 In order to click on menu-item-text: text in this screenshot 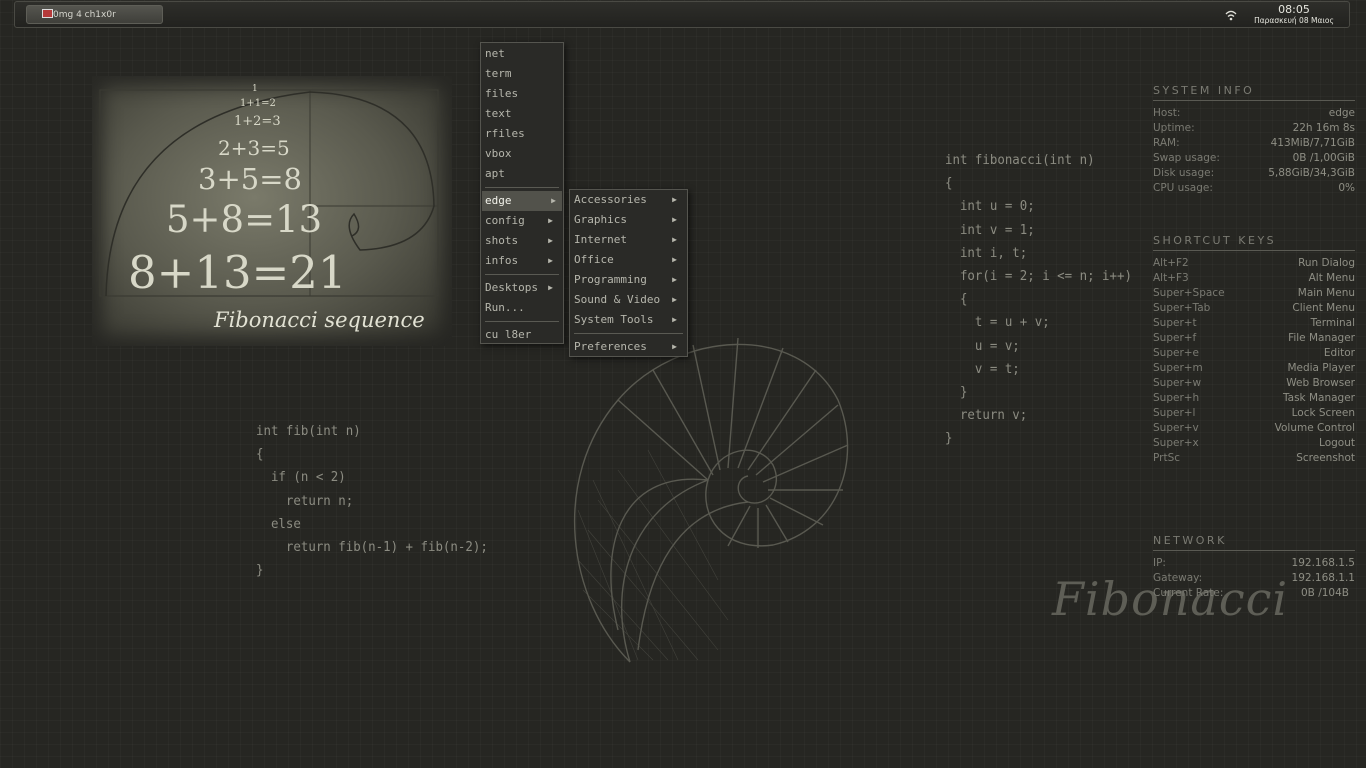, I will do `click(498, 114)`.